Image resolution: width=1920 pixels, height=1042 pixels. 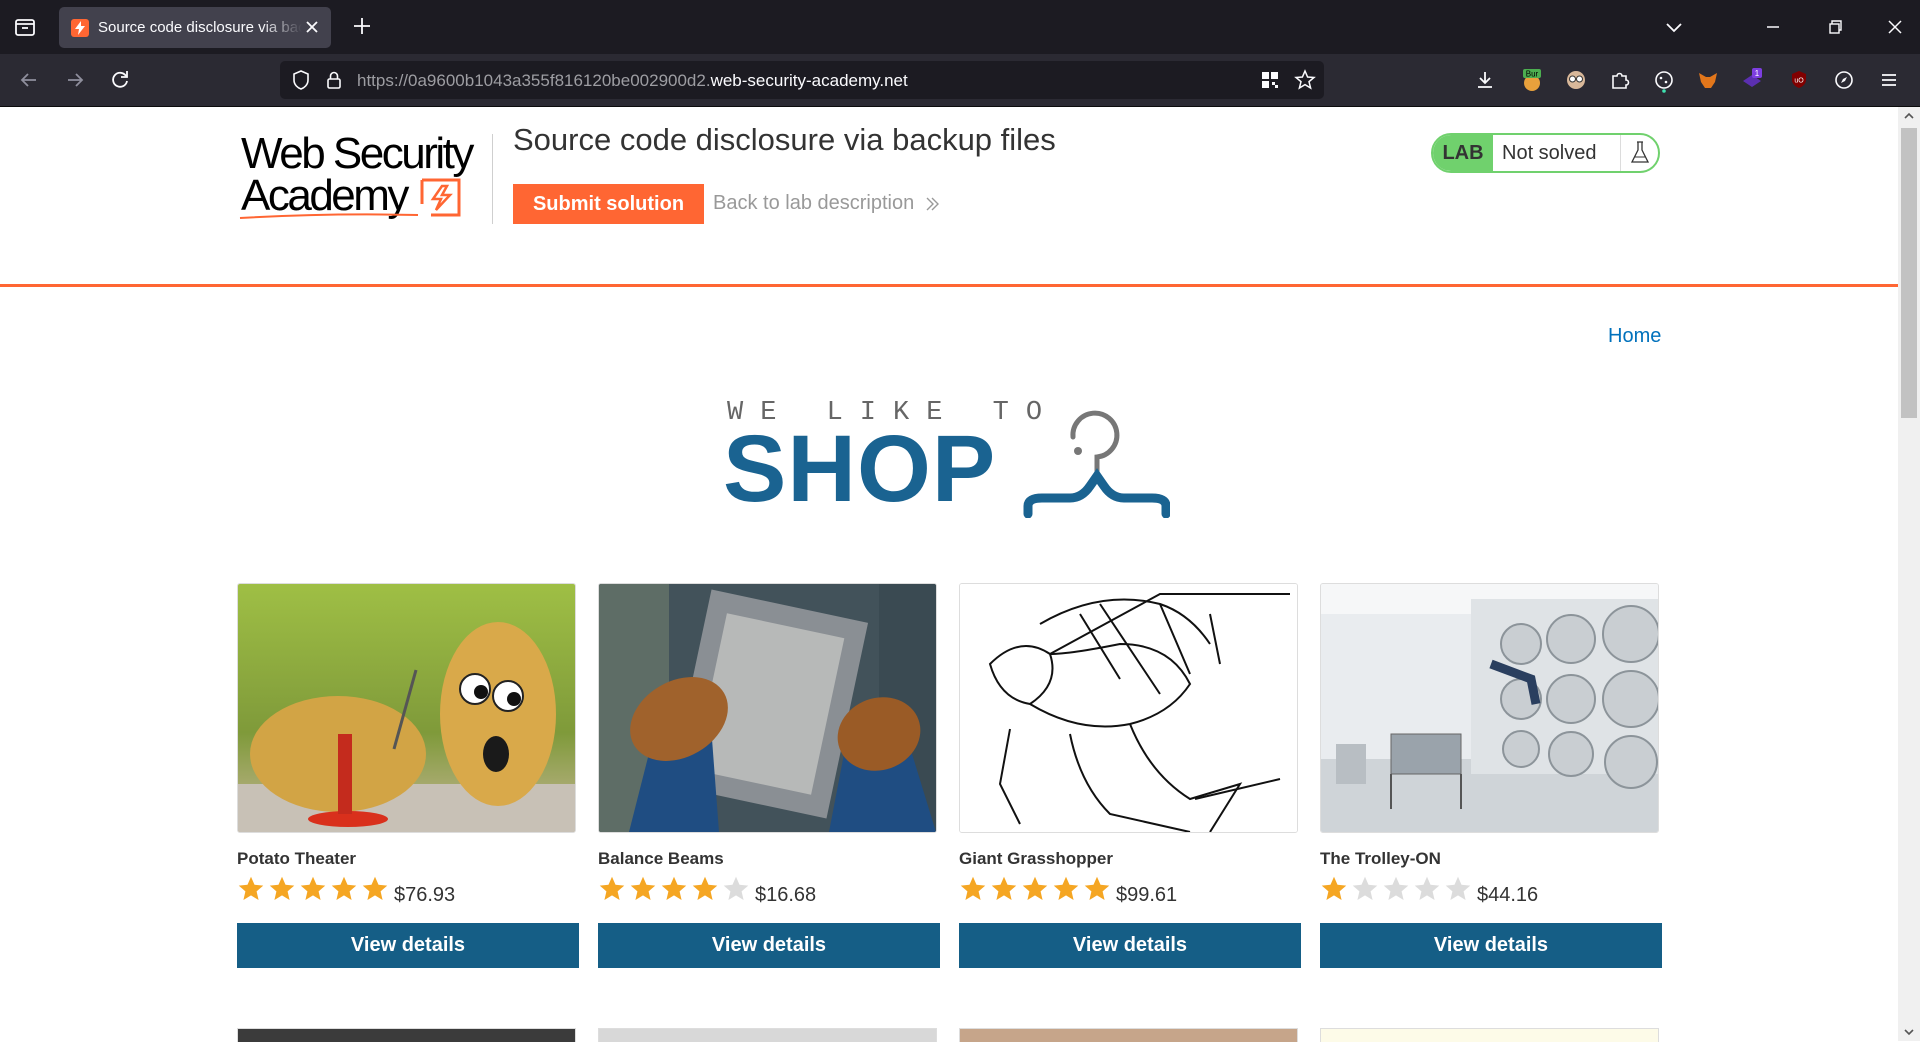 I want to click on new-tab-icon, so click(x=362, y=26).